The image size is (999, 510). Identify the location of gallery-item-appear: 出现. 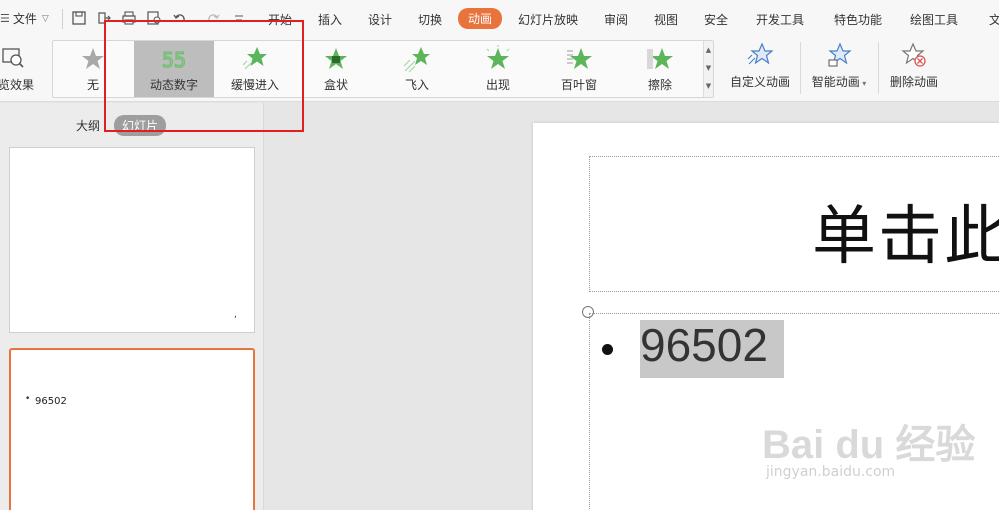
(498, 69).